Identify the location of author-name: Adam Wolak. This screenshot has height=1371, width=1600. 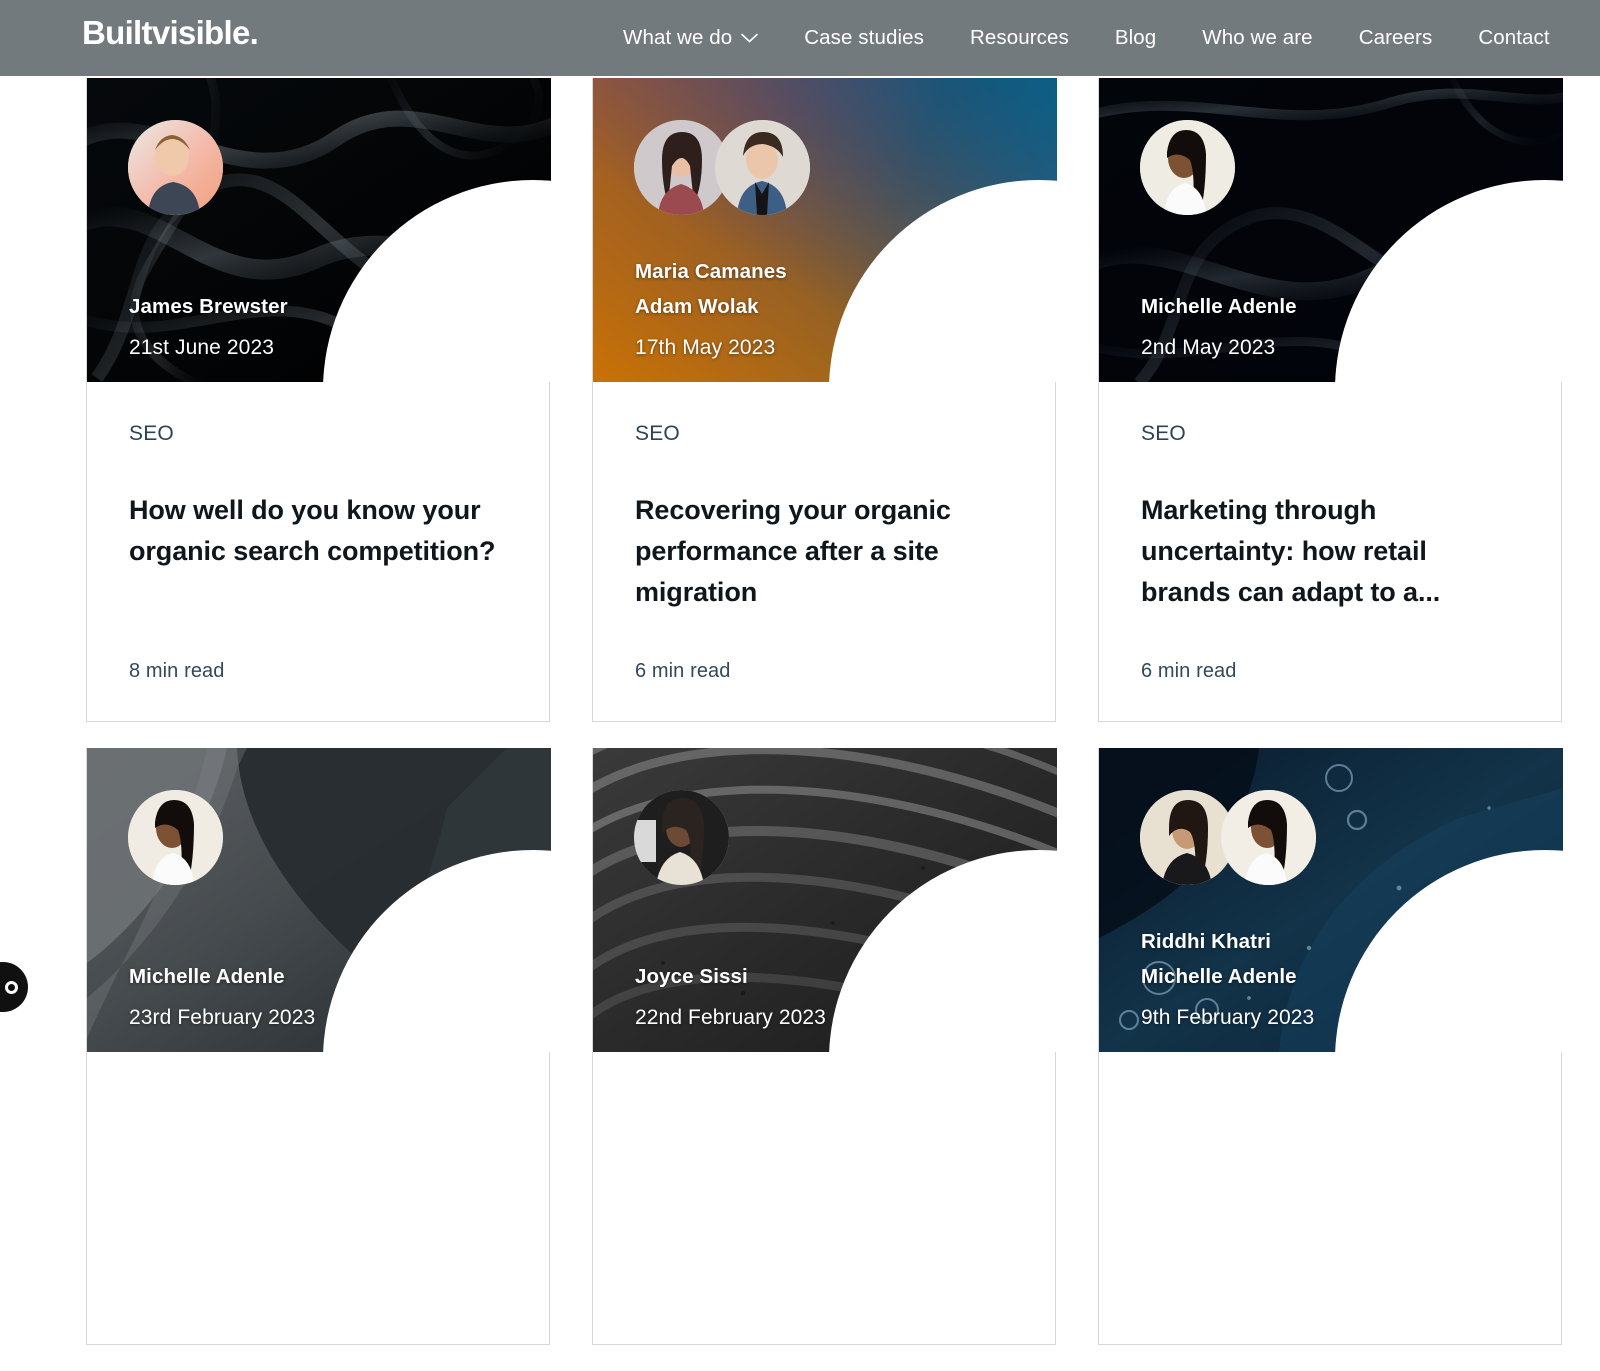
(697, 306).